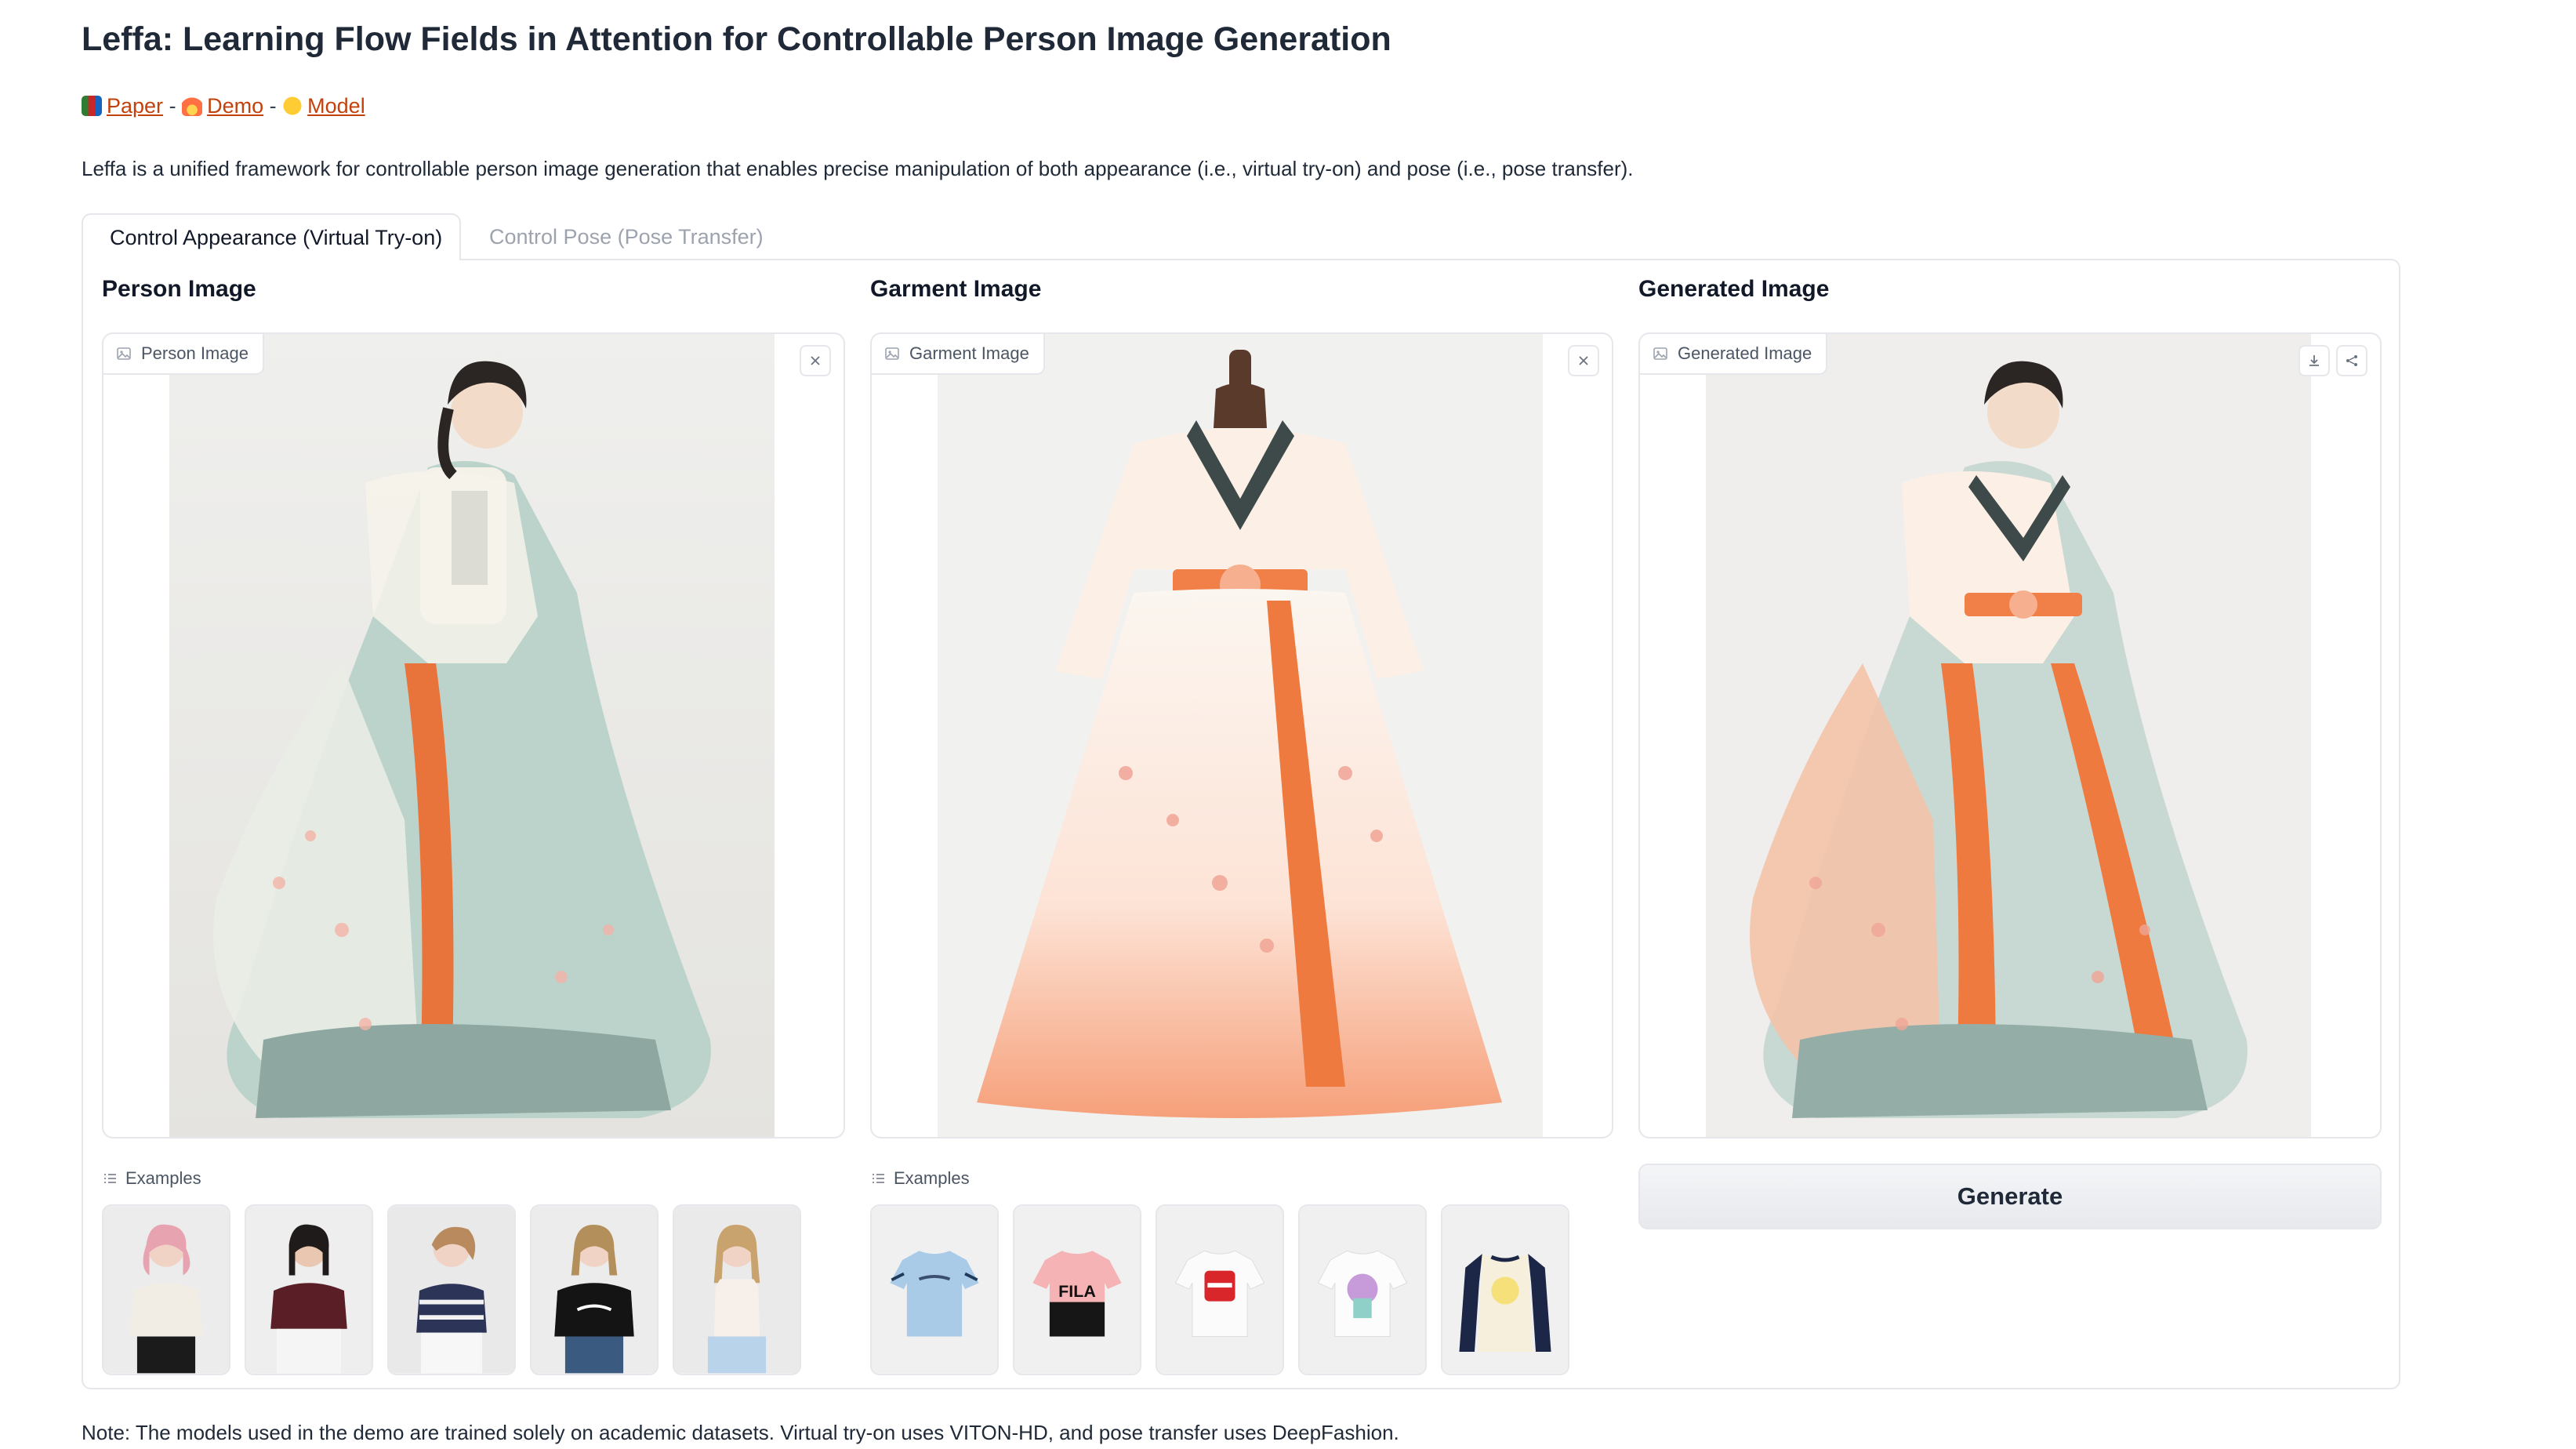  I want to click on header-links: Paper - Demo - Model, so click(224, 106).